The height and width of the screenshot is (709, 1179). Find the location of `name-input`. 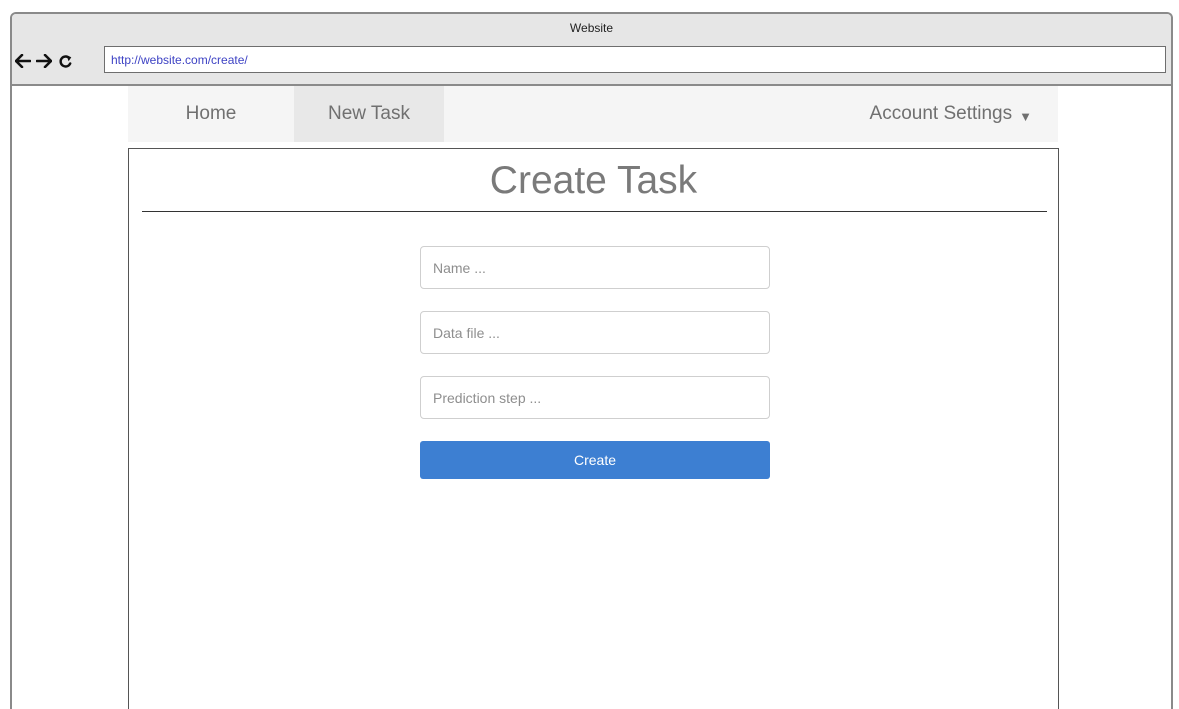

name-input is located at coordinates (595, 267).